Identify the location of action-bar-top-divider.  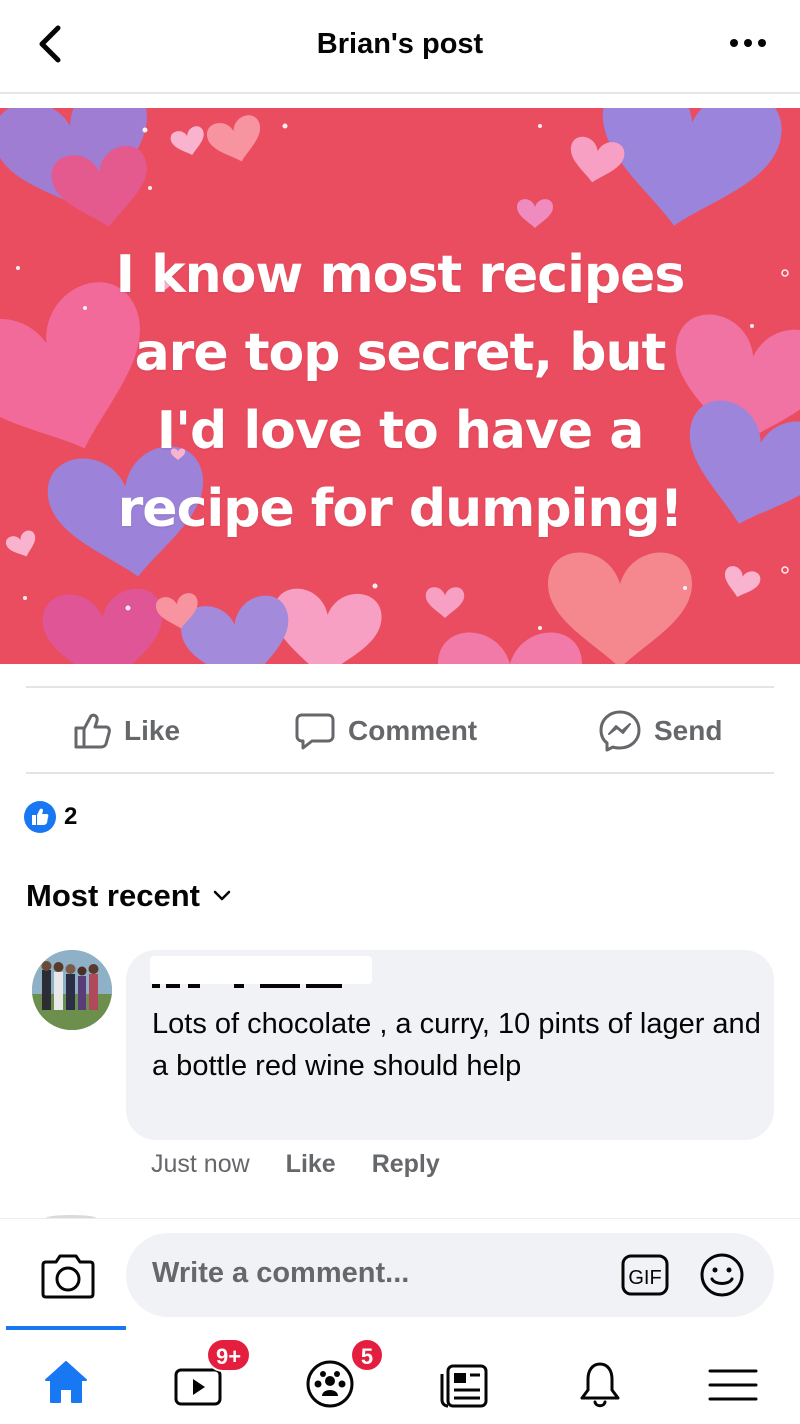
(400, 687).